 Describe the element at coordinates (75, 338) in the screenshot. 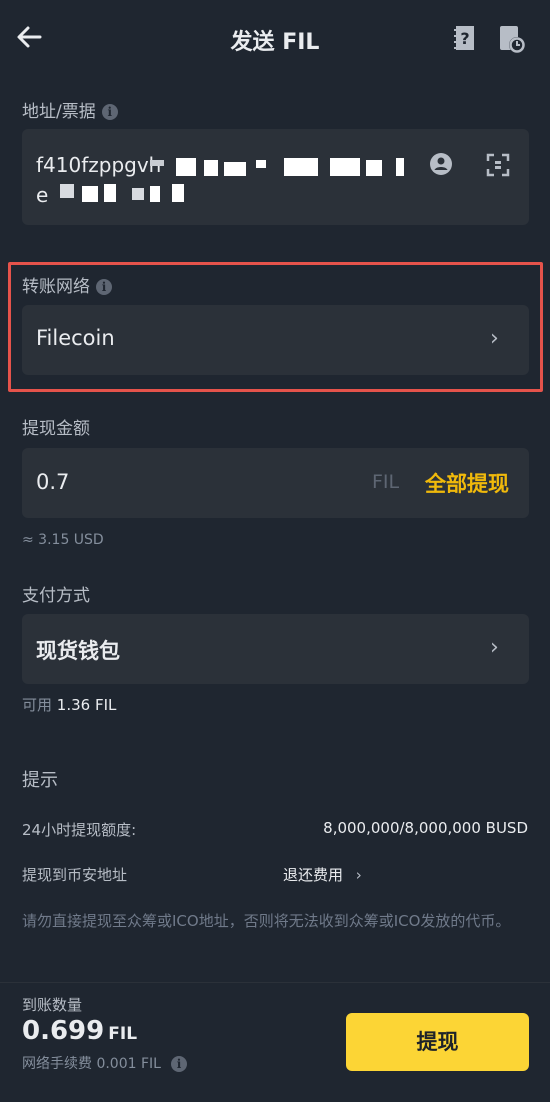

I see `network-value: Filecoin` at that location.